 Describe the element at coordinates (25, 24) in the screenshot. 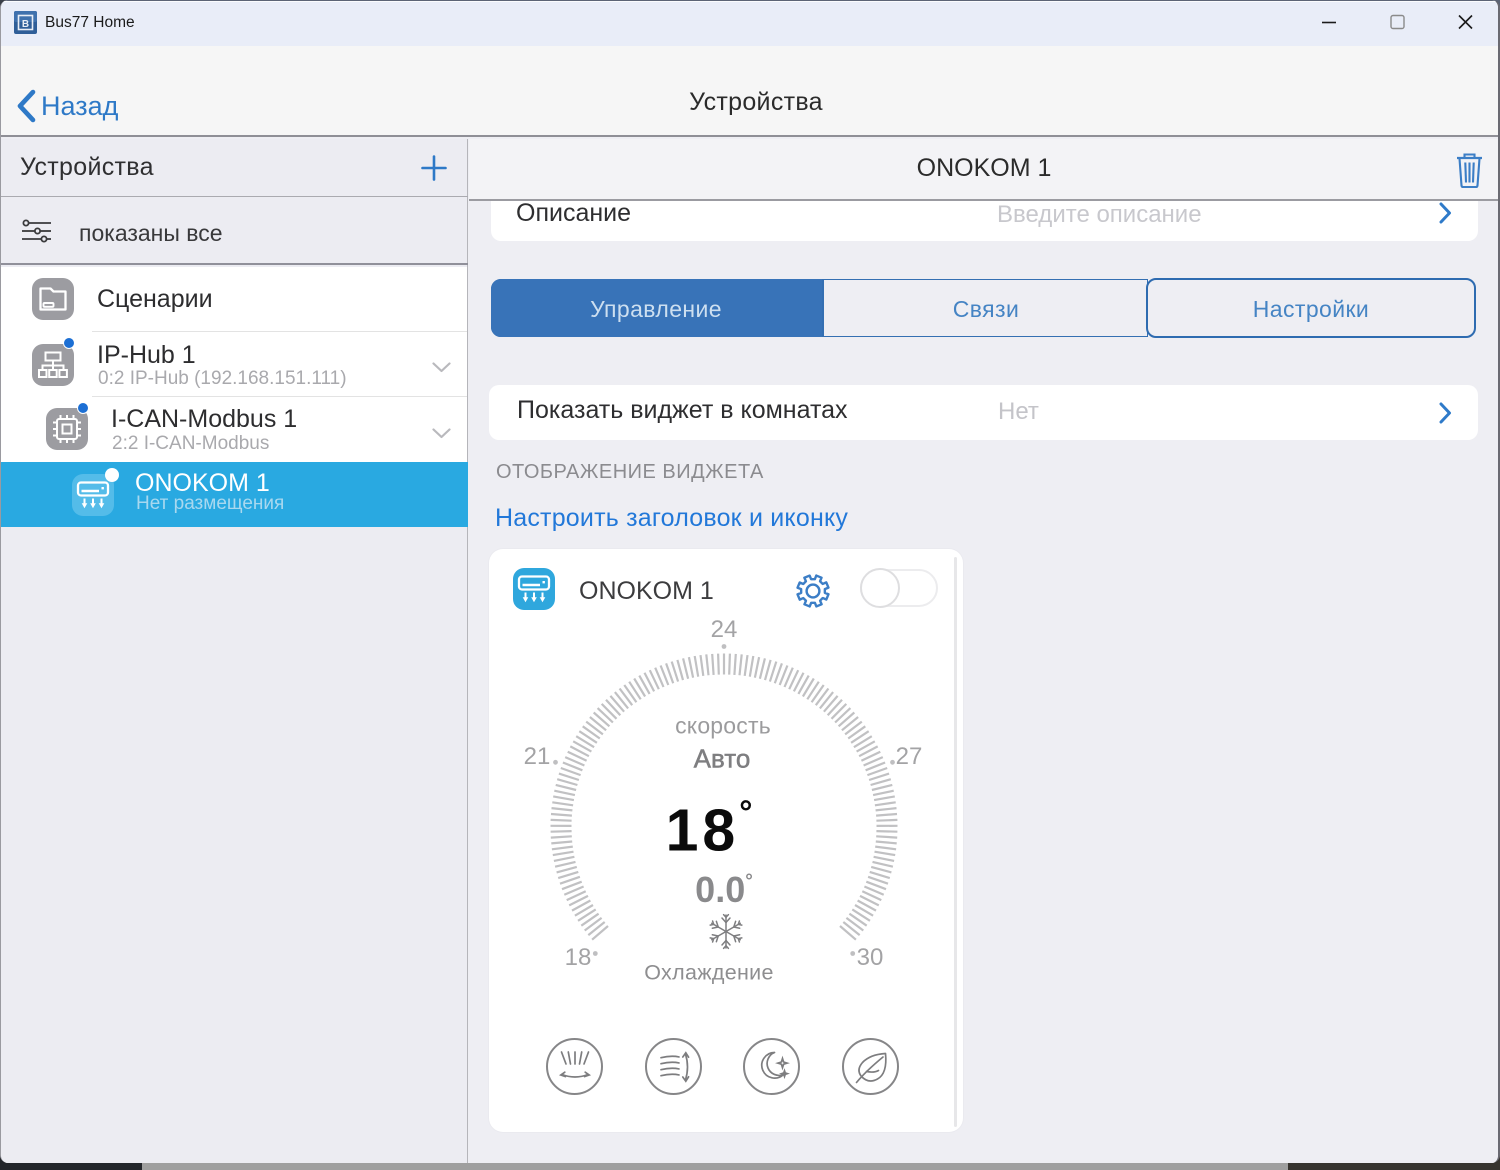

I see `svg-text: B` at that location.